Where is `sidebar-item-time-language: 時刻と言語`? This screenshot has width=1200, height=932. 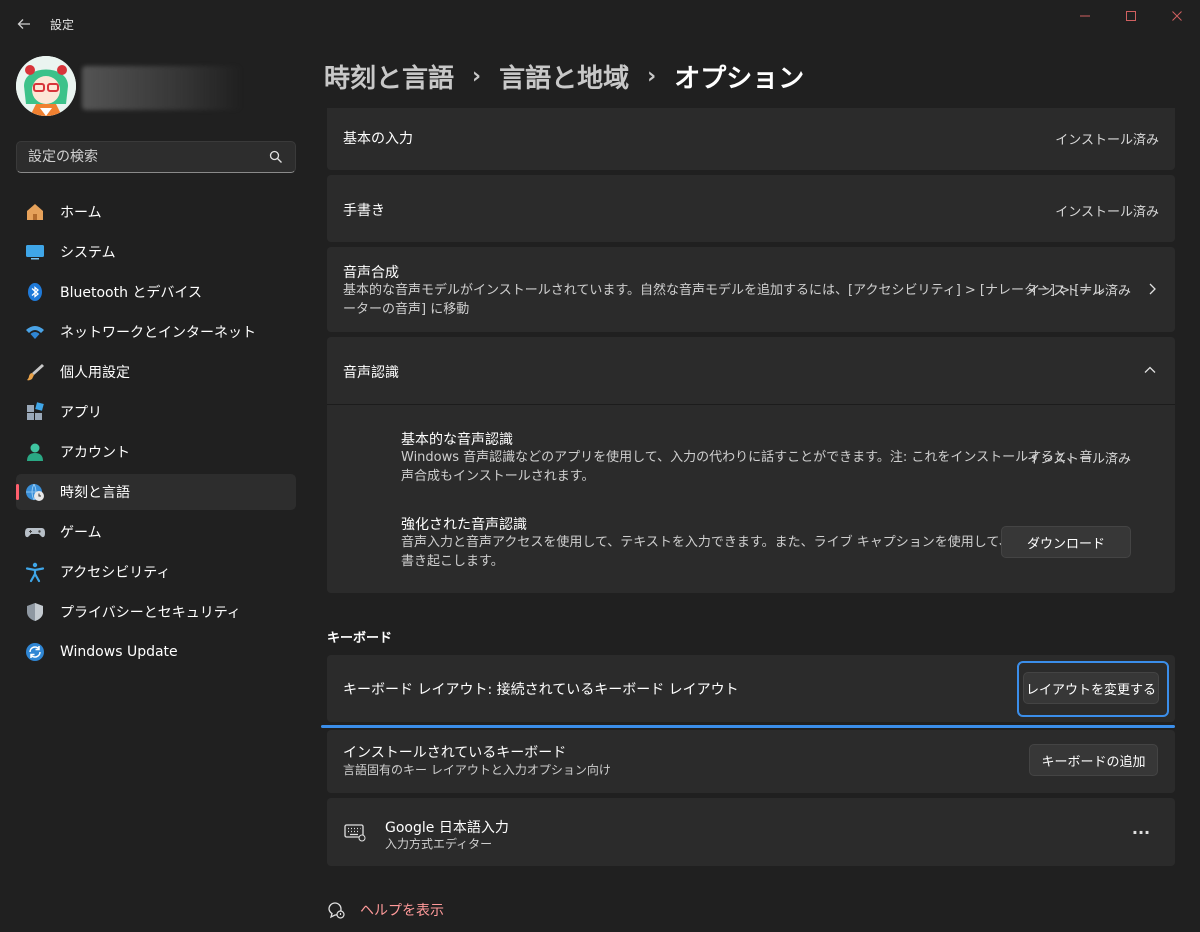 sidebar-item-time-language: 時刻と言語 is located at coordinates (156, 492).